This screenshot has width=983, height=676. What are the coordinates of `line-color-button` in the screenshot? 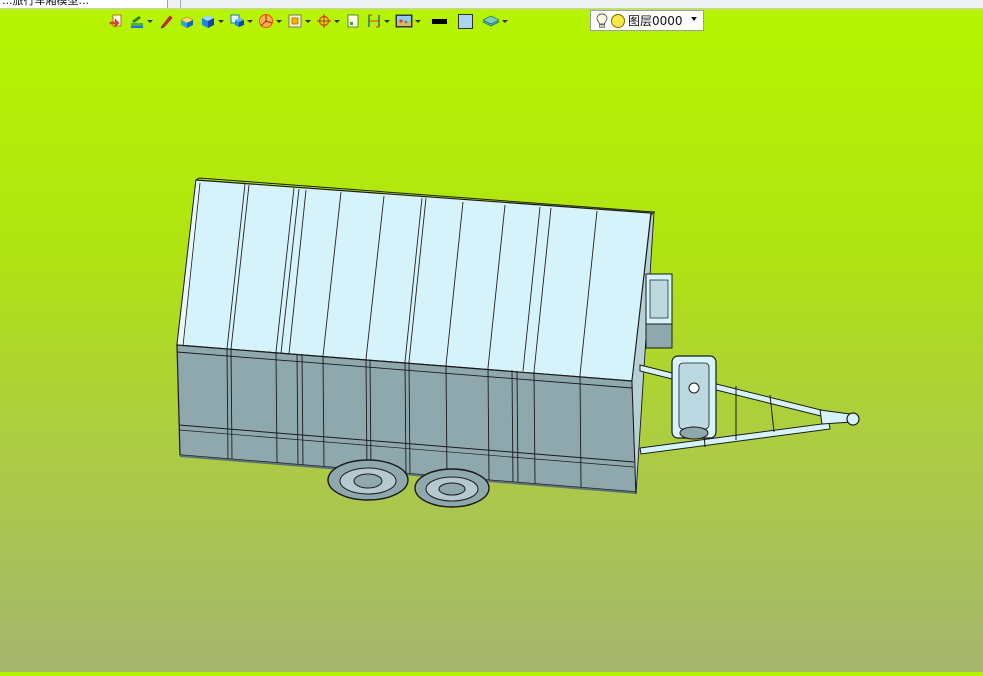 It's located at (439, 21).